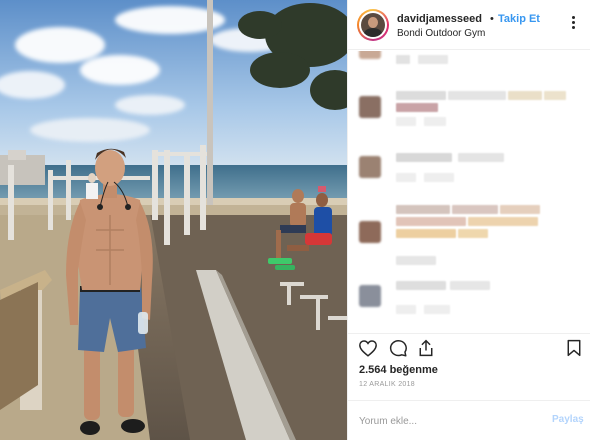 Image resolution: width=590 pixels, height=440 pixels. I want to click on location-link: Bondi Outdoor Gym, so click(441, 33).